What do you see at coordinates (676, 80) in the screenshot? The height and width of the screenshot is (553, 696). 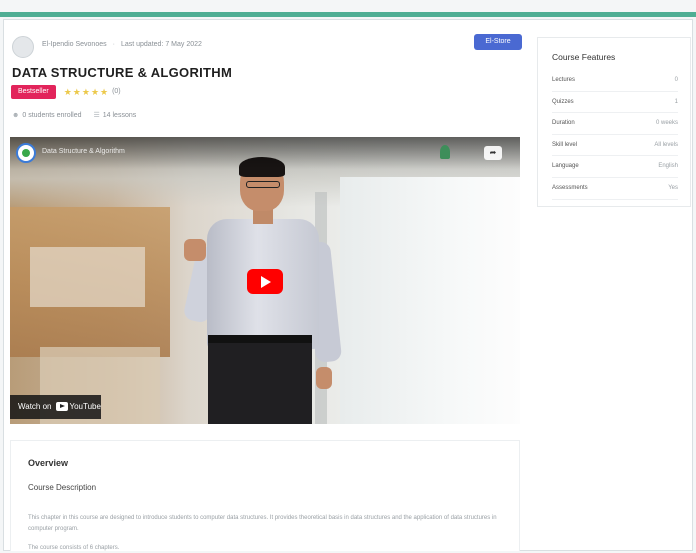 I see `feature-value: 0` at bounding box center [676, 80].